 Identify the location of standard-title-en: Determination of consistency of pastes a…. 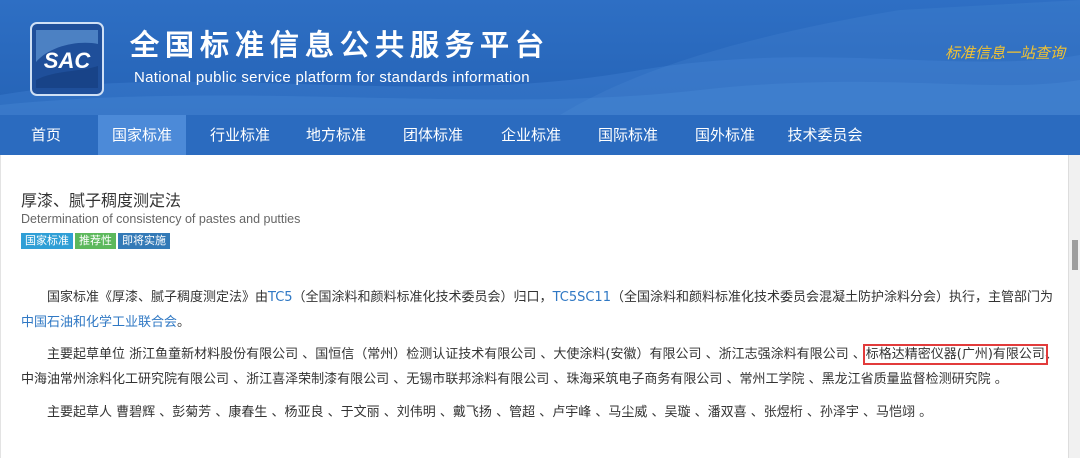
(161, 219).